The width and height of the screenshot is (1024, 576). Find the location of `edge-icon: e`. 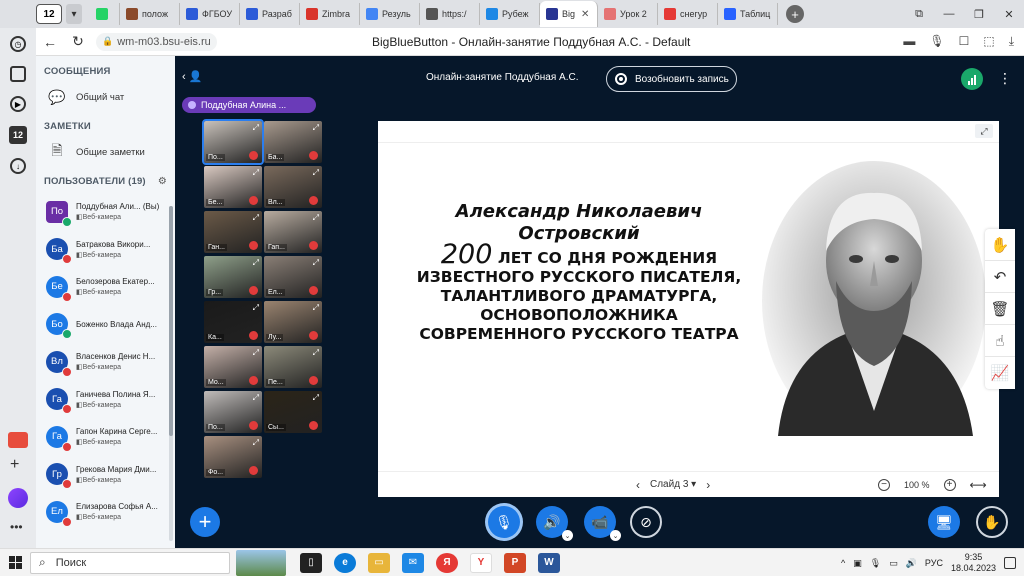

edge-icon: e is located at coordinates (345, 562).